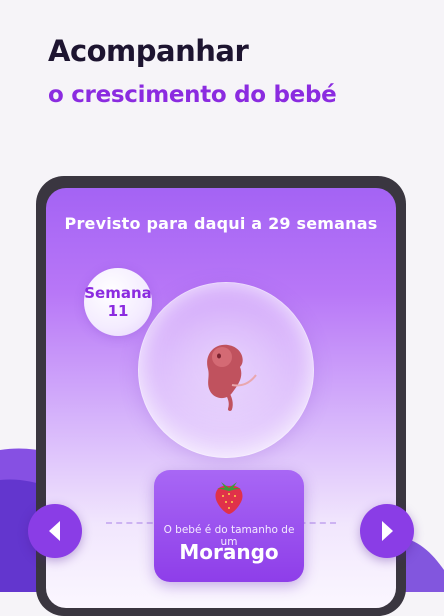 This screenshot has height=616, width=444. I want to click on next-week-button, so click(387, 531).